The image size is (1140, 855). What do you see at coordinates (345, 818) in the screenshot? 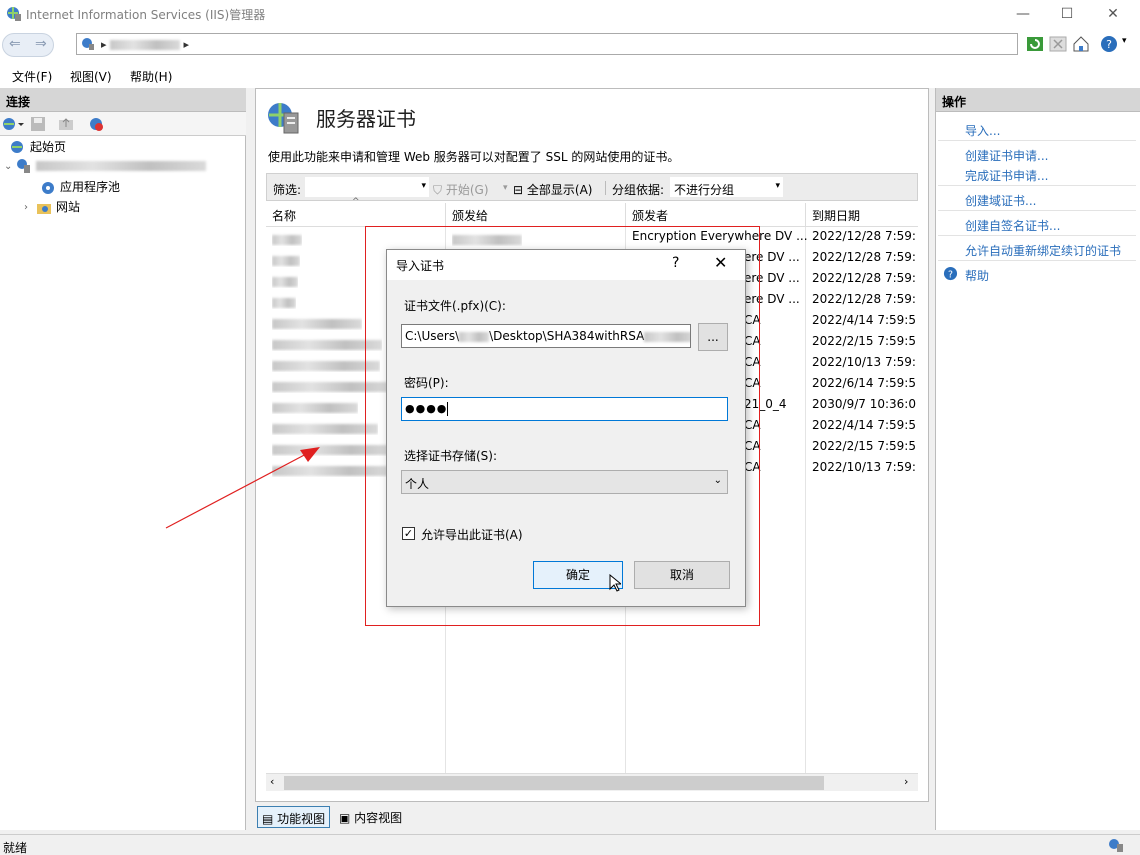
I see `content-view-icon: ▣` at bounding box center [345, 818].